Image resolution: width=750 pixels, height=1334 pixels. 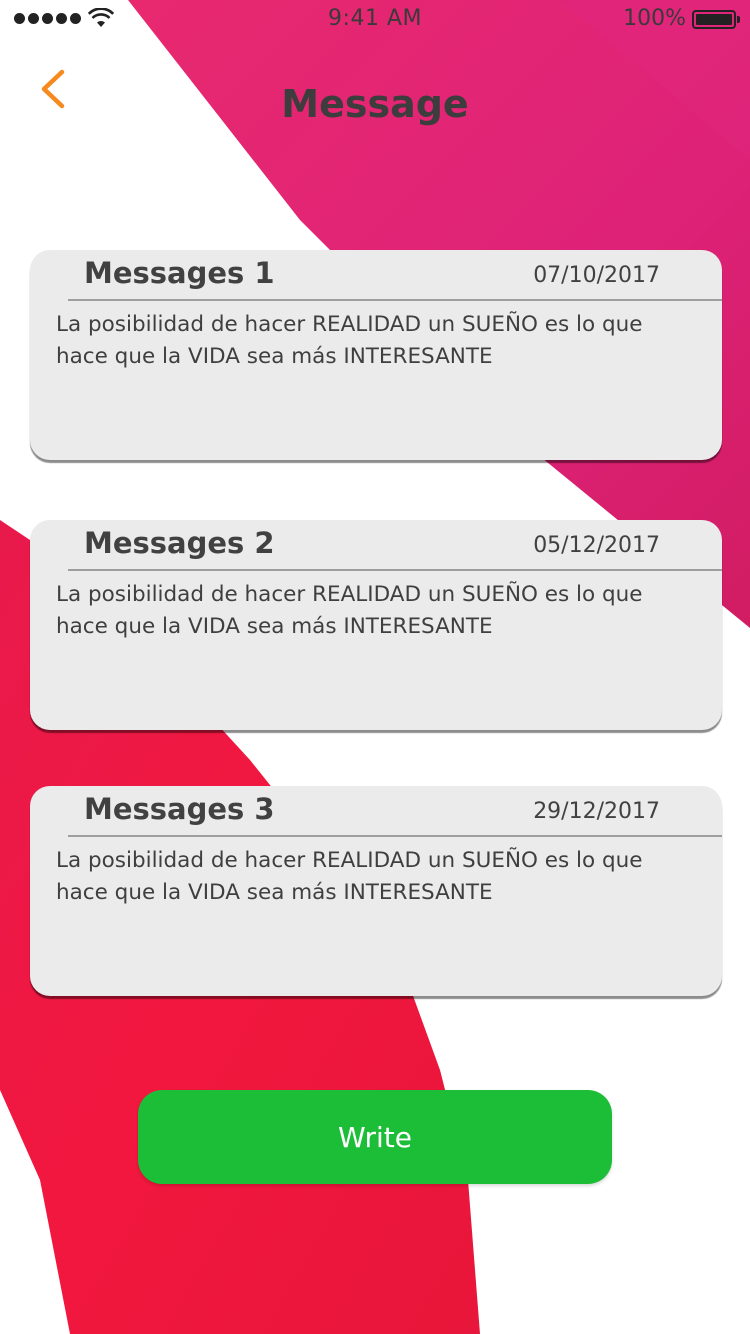 What do you see at coordinates (375, 104) in the screenshot?
I see `page-title: Message` at bounding box center [375, 104].